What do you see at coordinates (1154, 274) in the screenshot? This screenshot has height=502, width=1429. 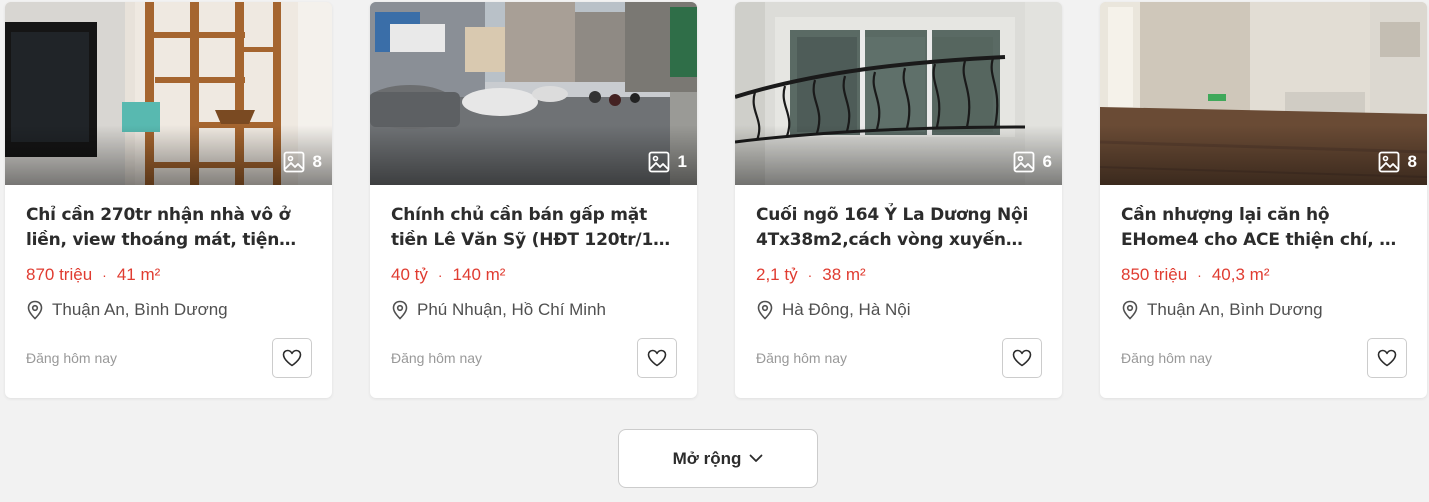 I see `listing-price: 850 triệu` at bounding box center [1154, 274].